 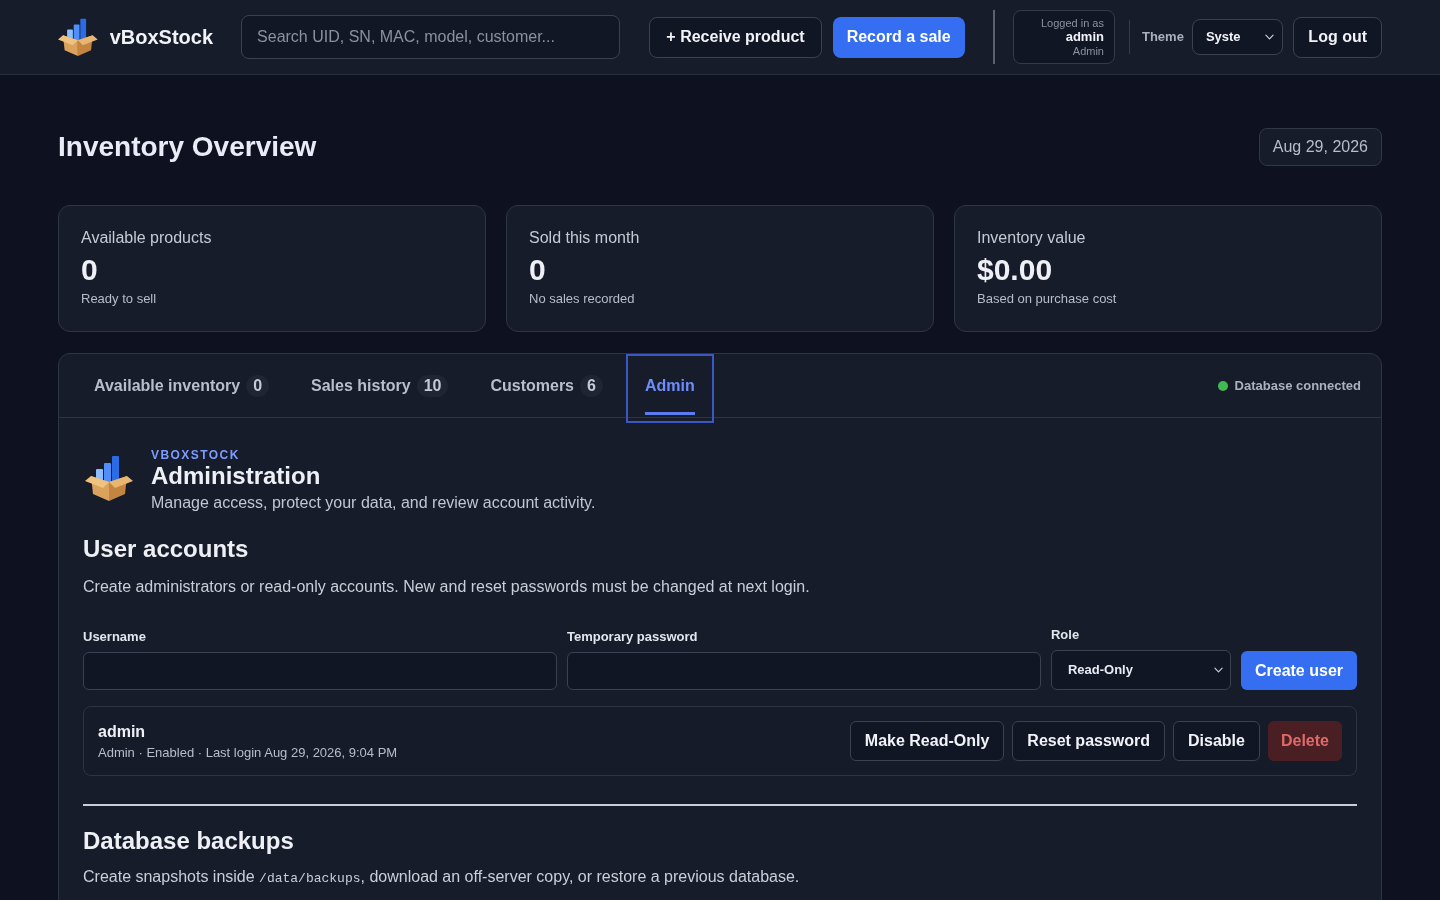 What do you see at coordinates (1297, 385) in the screenshot?
I see `status-label: Database connected` at bounding box center [1297, 385].